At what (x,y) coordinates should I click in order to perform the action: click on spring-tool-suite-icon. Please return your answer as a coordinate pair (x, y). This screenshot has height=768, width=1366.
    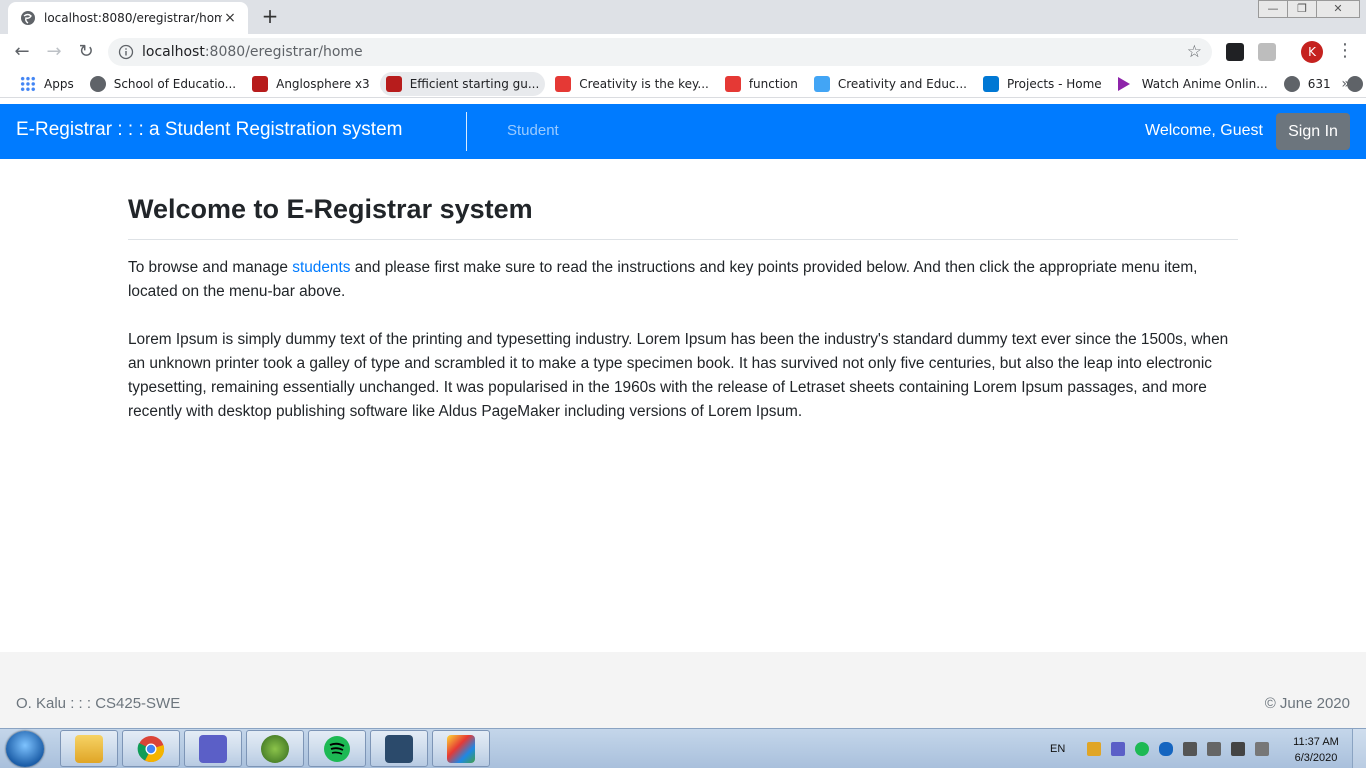
    Looking at the image, I should click on (275, 748).